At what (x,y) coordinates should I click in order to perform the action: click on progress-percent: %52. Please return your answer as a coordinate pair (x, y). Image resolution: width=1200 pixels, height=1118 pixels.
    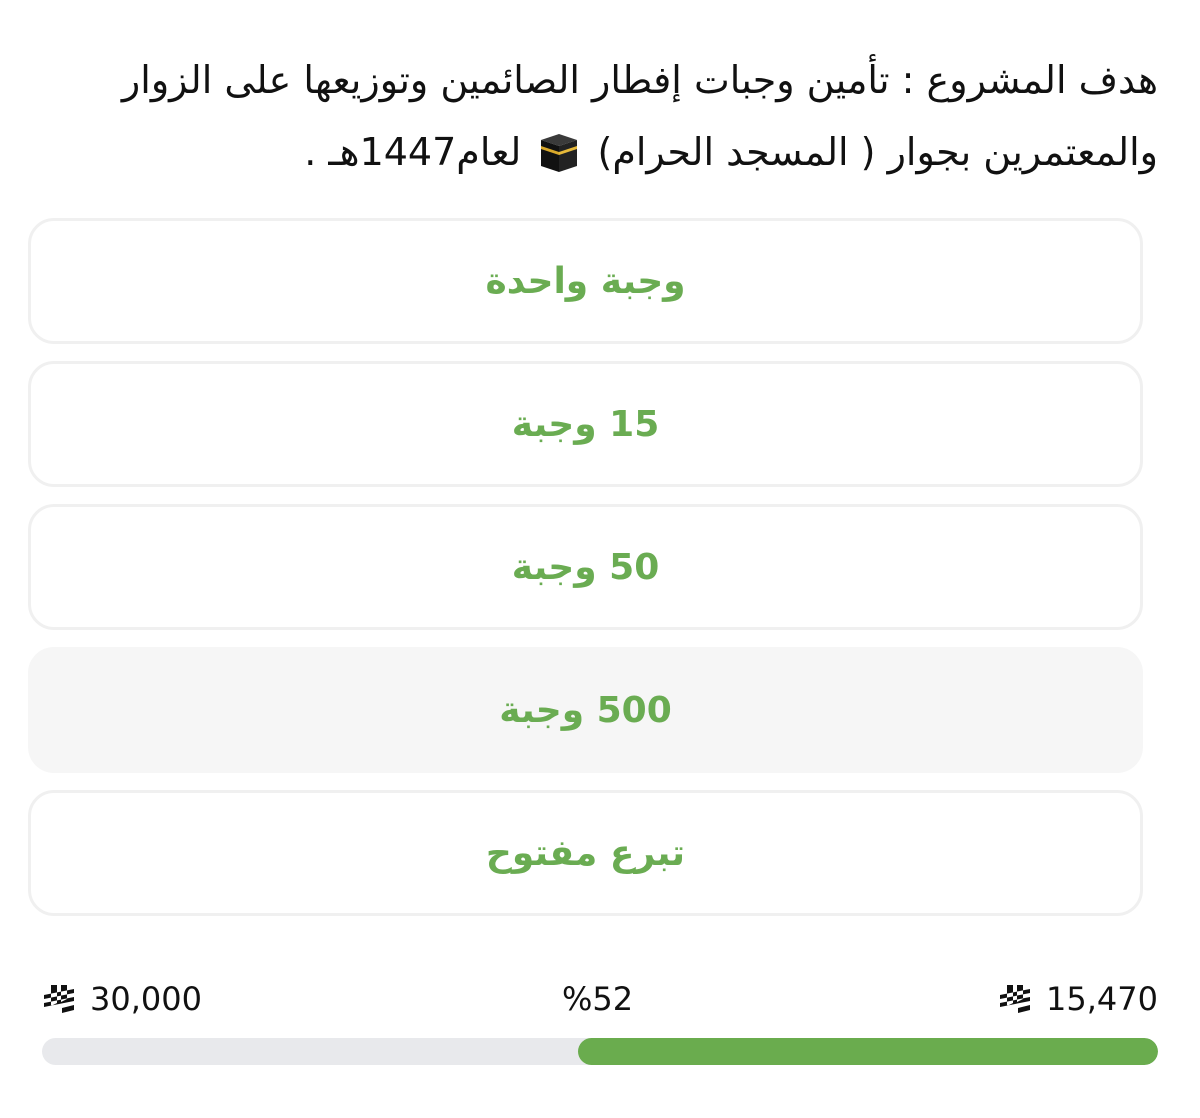
    Looking at the image, I should click on (598, 999).